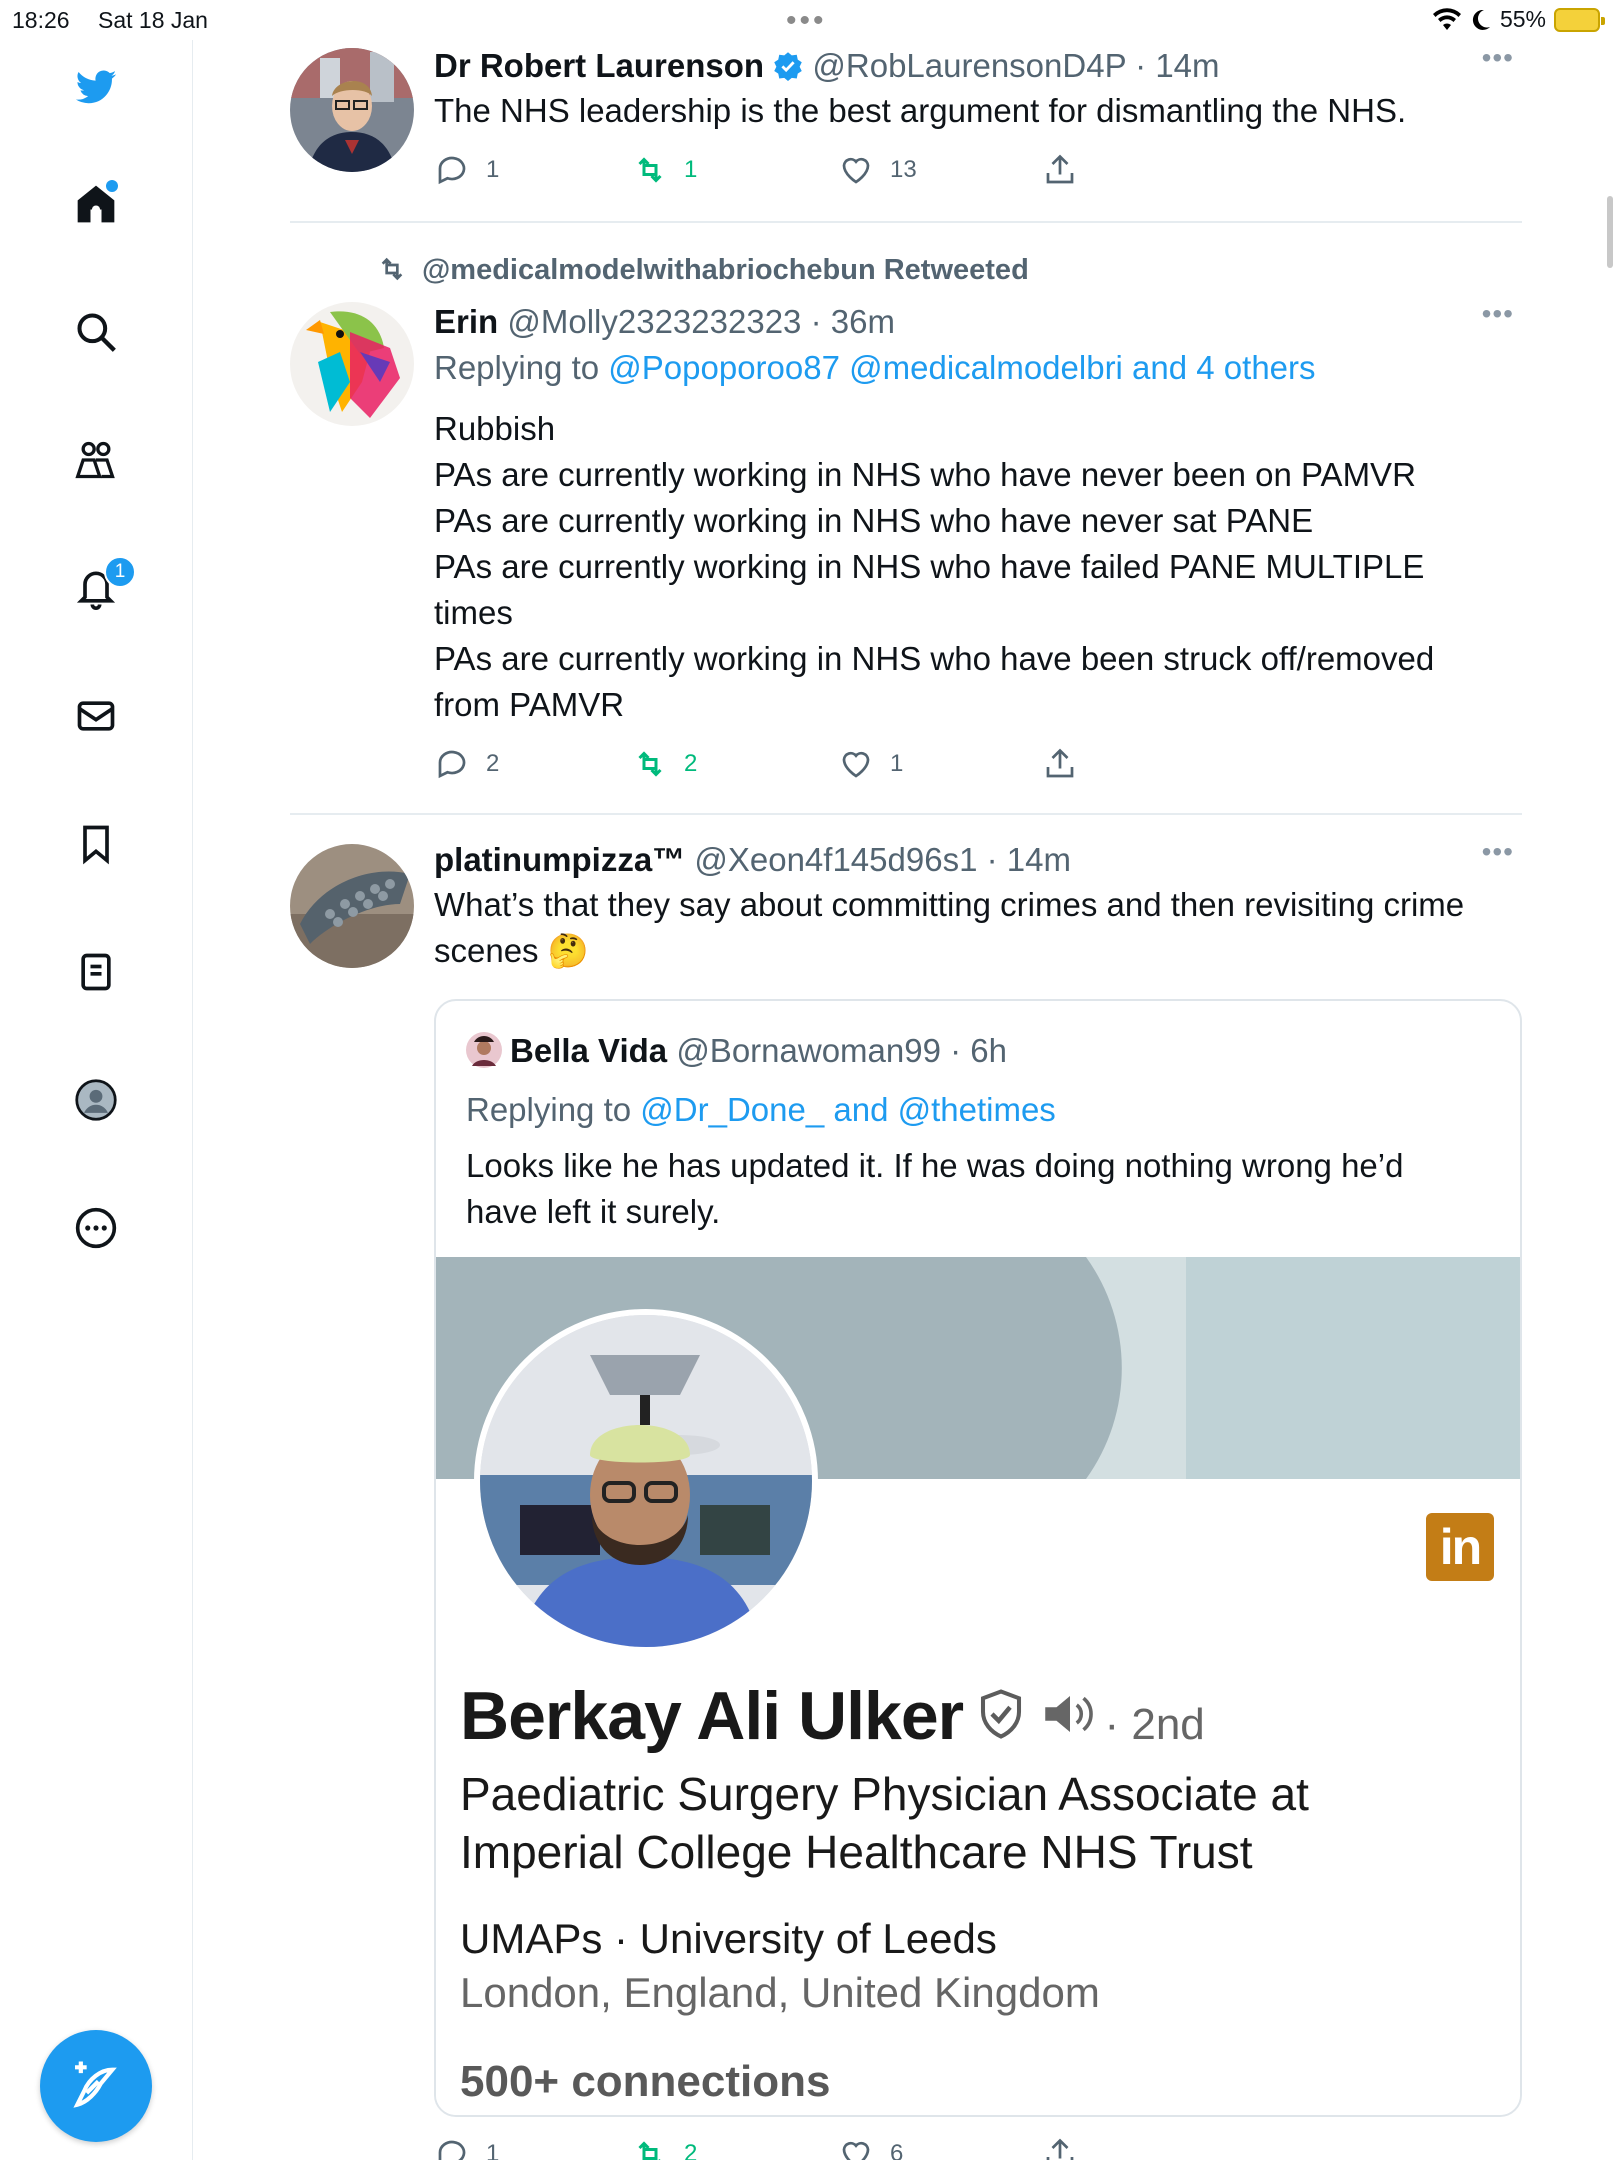  I want to click on twitter-logo-icon, so click(96, 88).